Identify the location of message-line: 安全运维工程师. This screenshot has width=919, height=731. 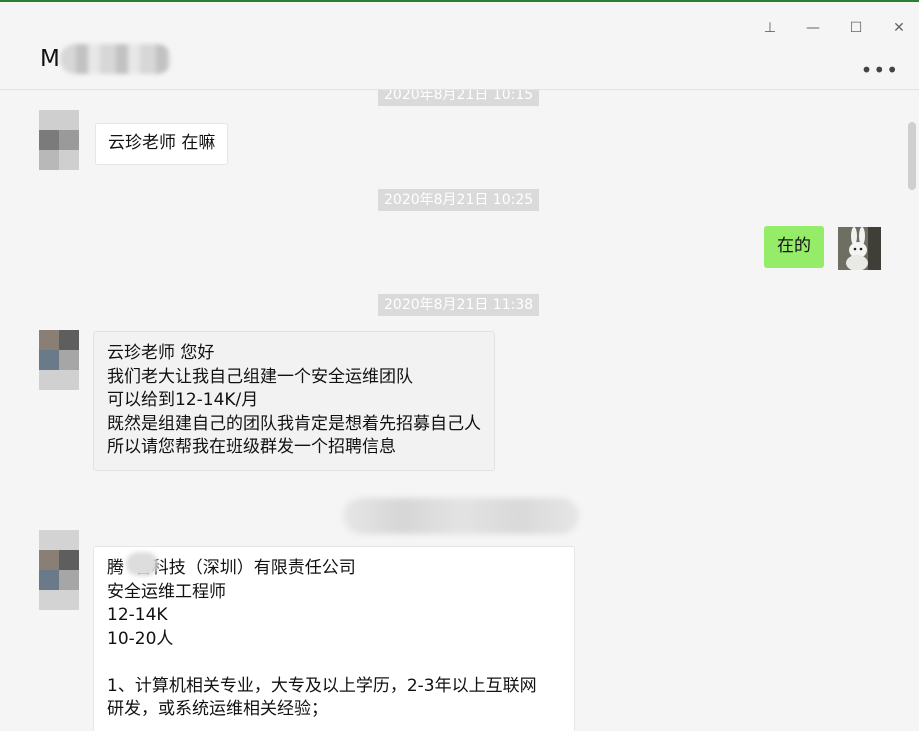
(166, 591).